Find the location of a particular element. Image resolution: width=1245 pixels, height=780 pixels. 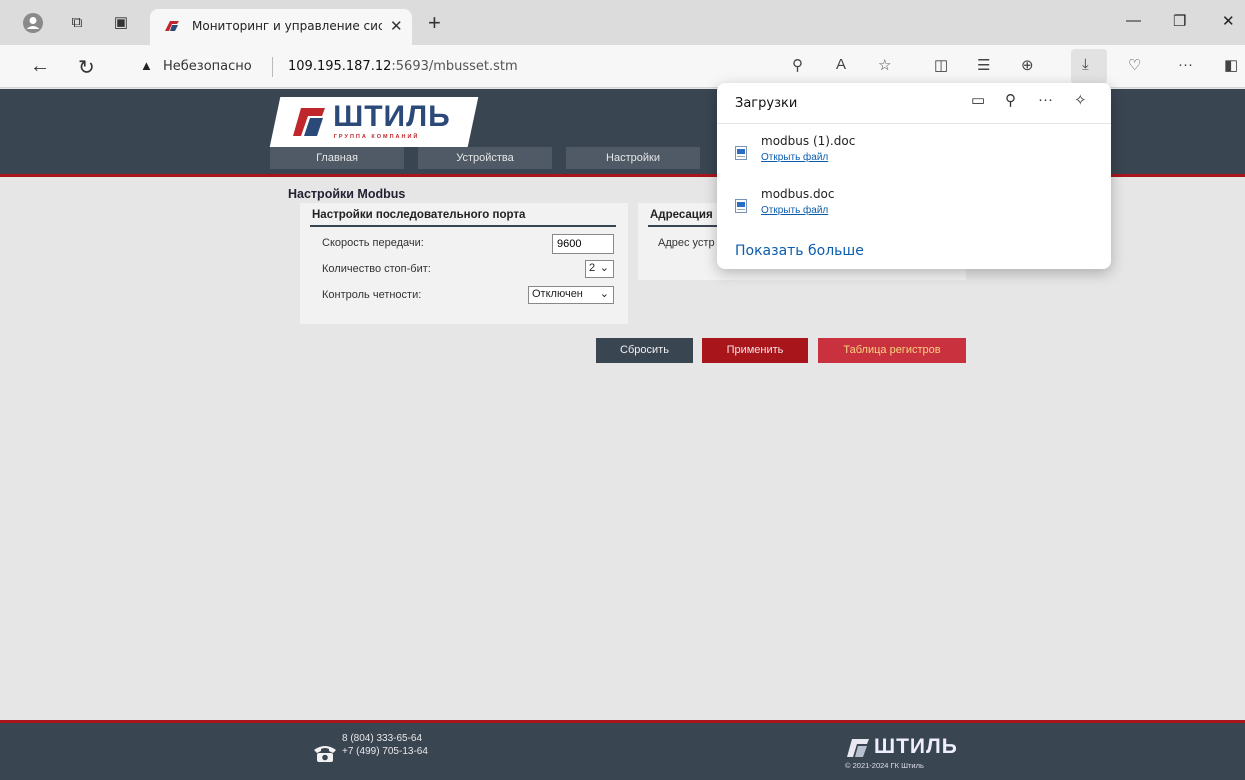

browser-tab-active: Мониторинг и управление сист ✕ is located at coordinates (281, 27).